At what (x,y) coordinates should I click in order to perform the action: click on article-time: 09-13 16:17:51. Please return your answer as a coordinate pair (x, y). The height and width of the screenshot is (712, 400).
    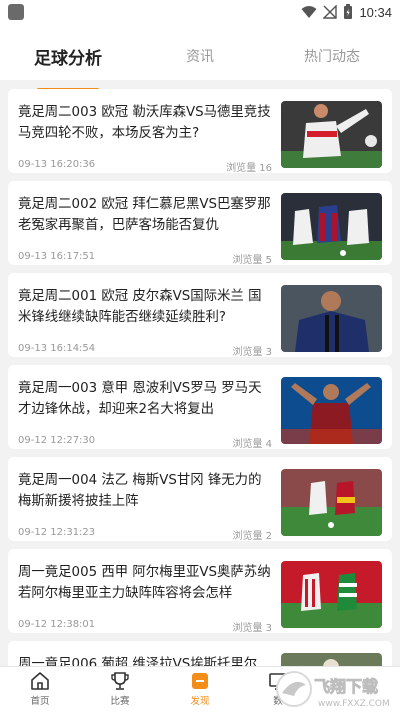
    Looking at the image, I should click on (57, 256).